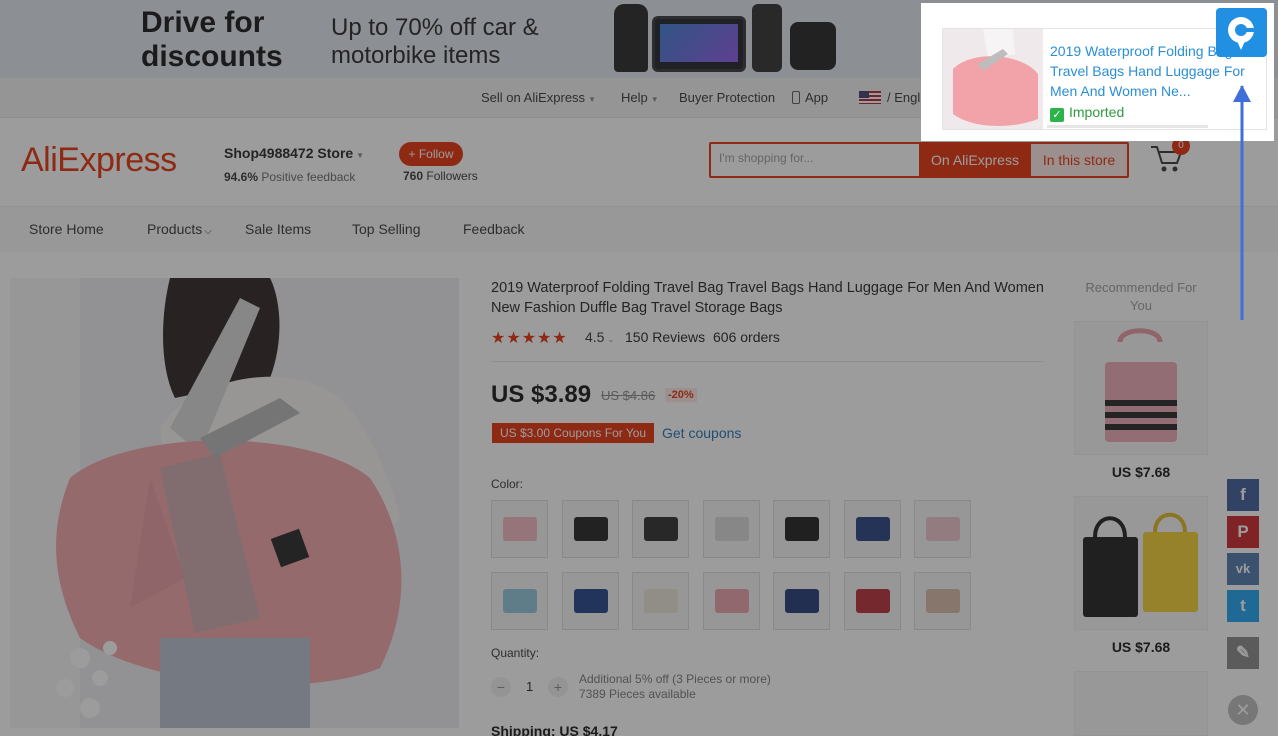  I want to click on import-progress-bar, so click(1127, 126).